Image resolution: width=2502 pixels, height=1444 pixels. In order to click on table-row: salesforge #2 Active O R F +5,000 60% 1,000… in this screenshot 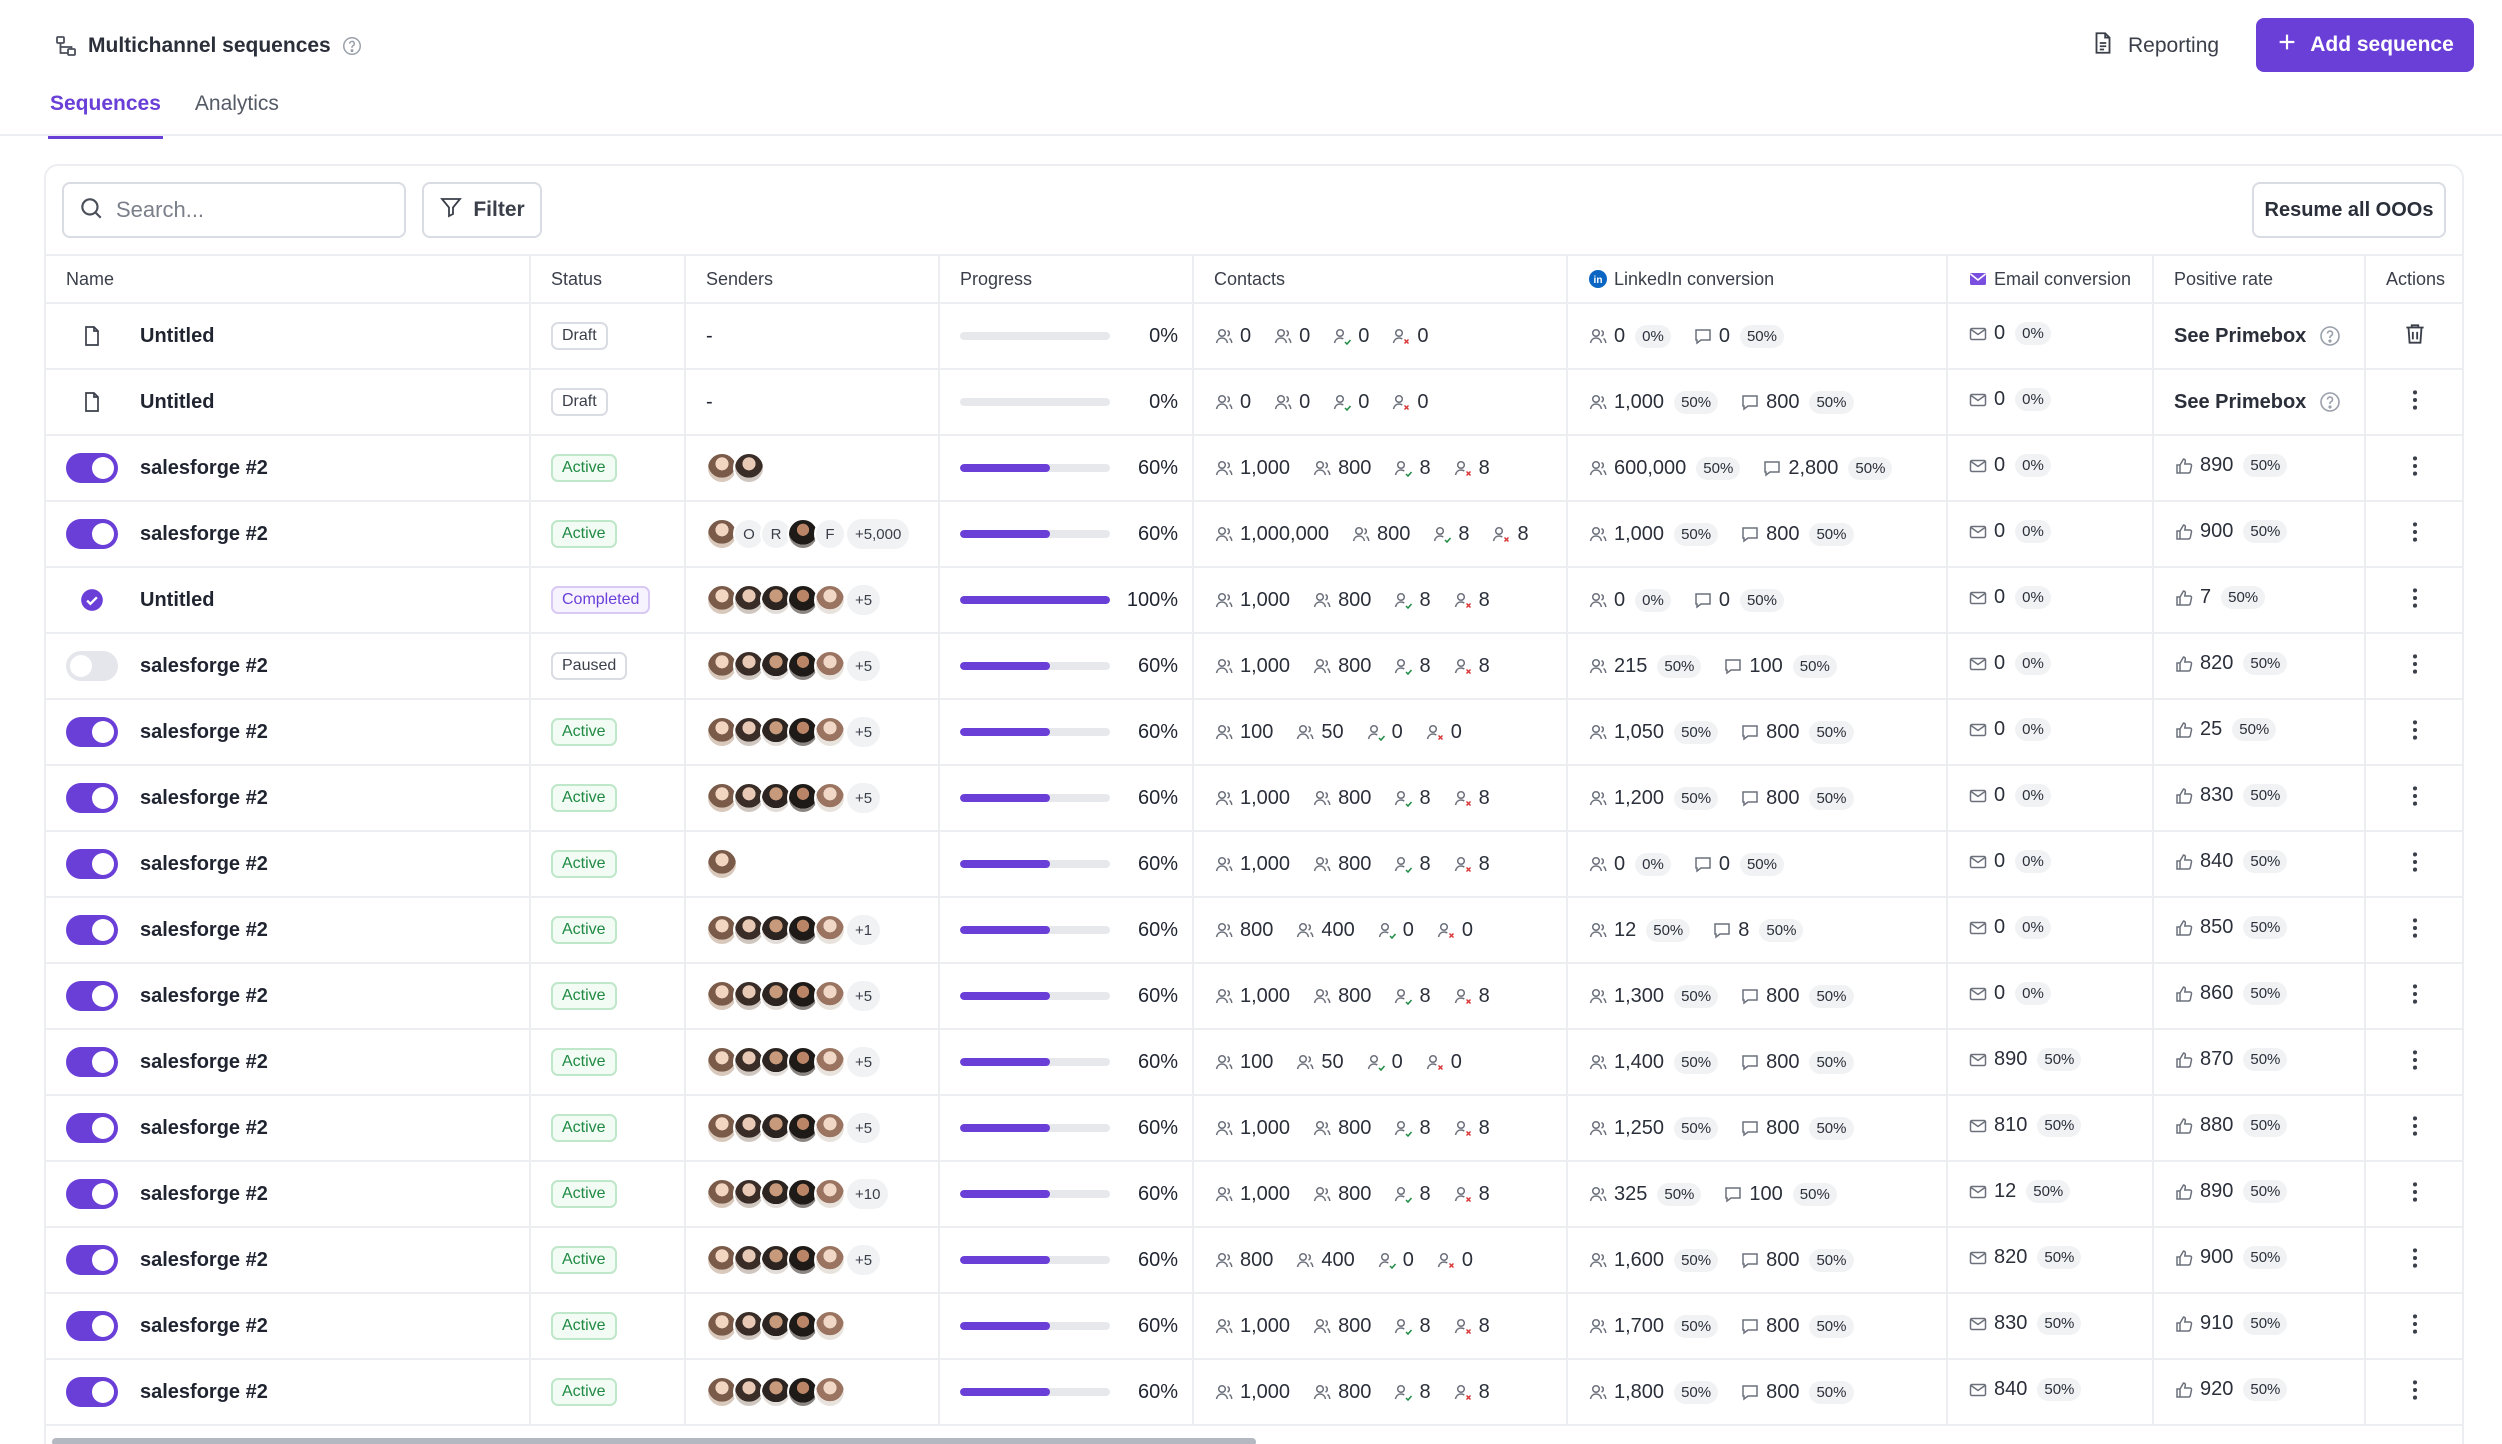, I will do `click(1254, 534)`.